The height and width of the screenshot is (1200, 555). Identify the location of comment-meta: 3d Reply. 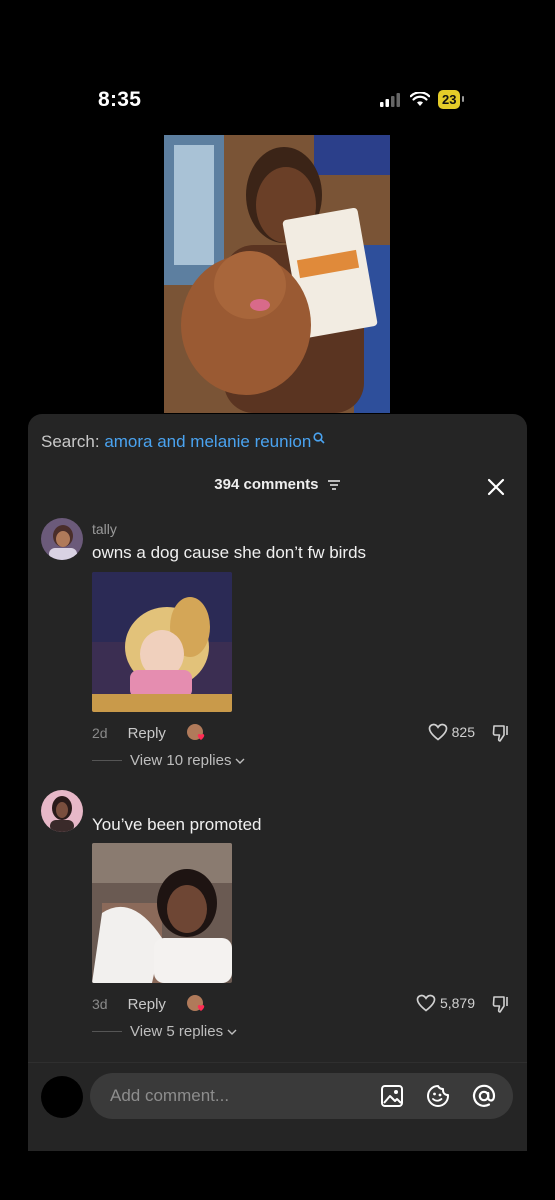
(150, 1004).